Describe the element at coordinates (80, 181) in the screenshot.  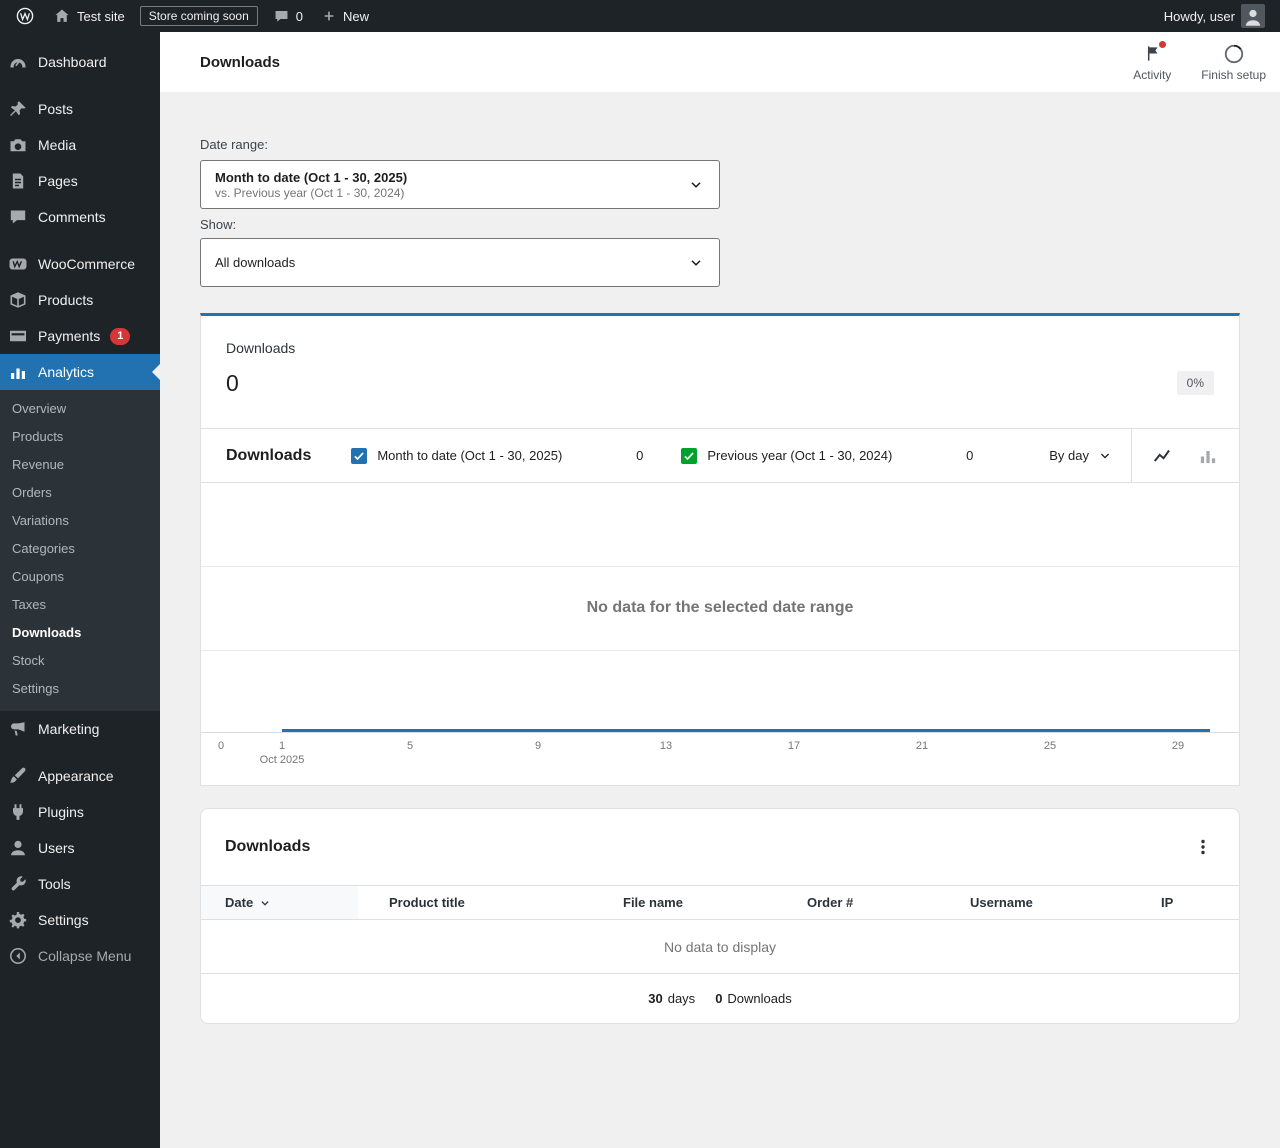
I see `sidebar-item-pages: Pages` at that location.